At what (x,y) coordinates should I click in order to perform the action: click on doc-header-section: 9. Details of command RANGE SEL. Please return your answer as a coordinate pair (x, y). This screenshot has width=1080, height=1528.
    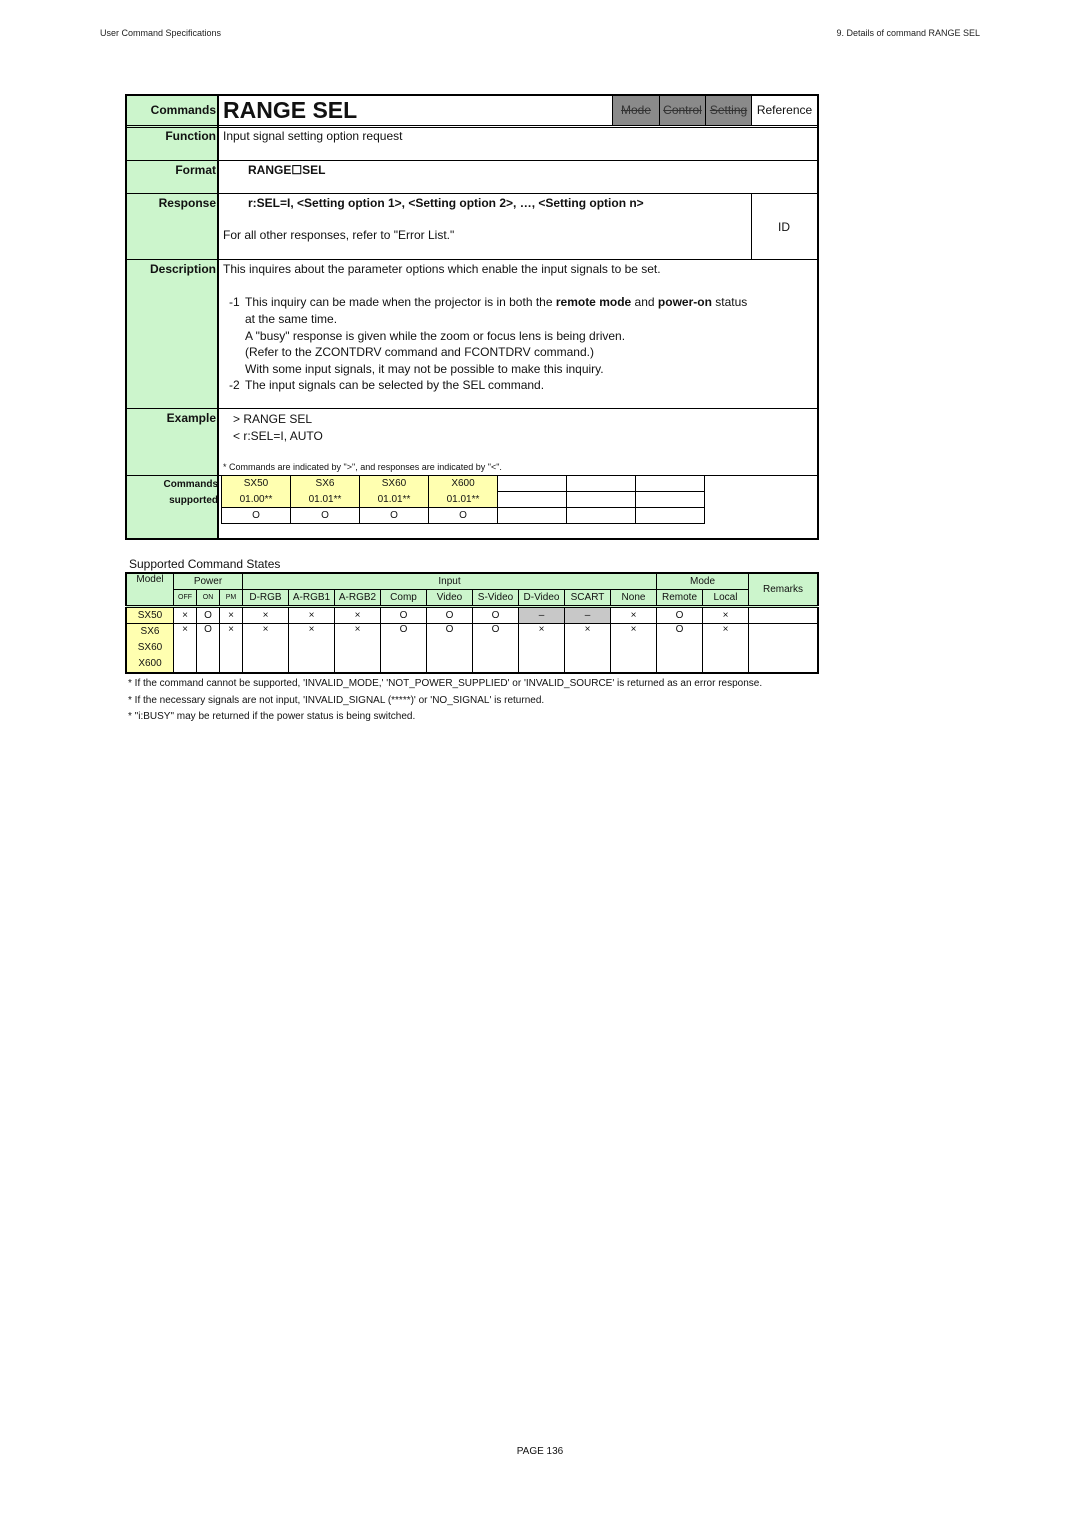
    Looking at the image, I should click on (908, 33).